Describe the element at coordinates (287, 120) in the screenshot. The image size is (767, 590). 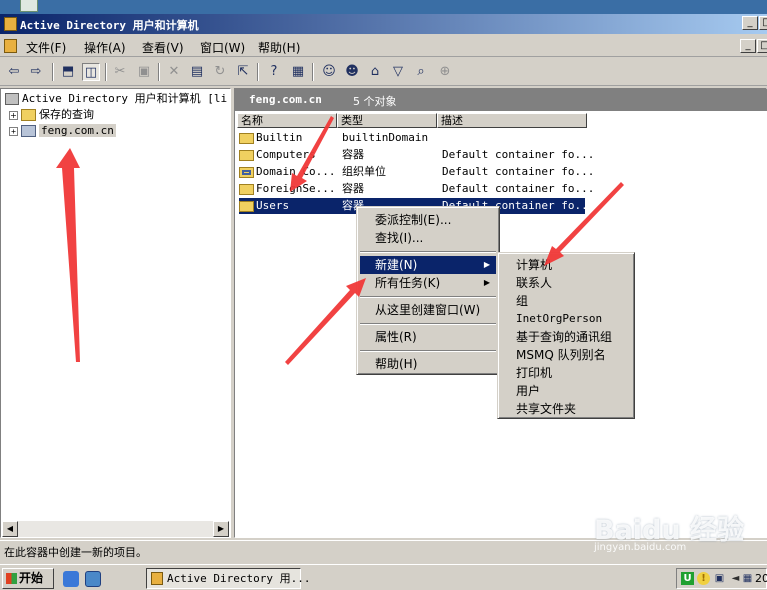
I see `column-name: 名称` at that location.